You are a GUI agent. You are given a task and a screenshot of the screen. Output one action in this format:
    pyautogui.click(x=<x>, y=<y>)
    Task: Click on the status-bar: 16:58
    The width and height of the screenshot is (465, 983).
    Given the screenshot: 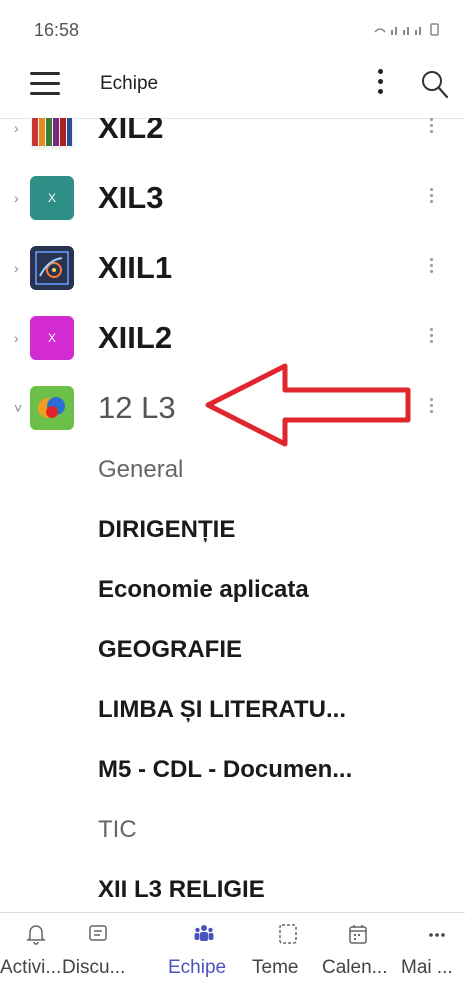 What is the action you would take?
    pyautogui.click(x=232, y=28)
    